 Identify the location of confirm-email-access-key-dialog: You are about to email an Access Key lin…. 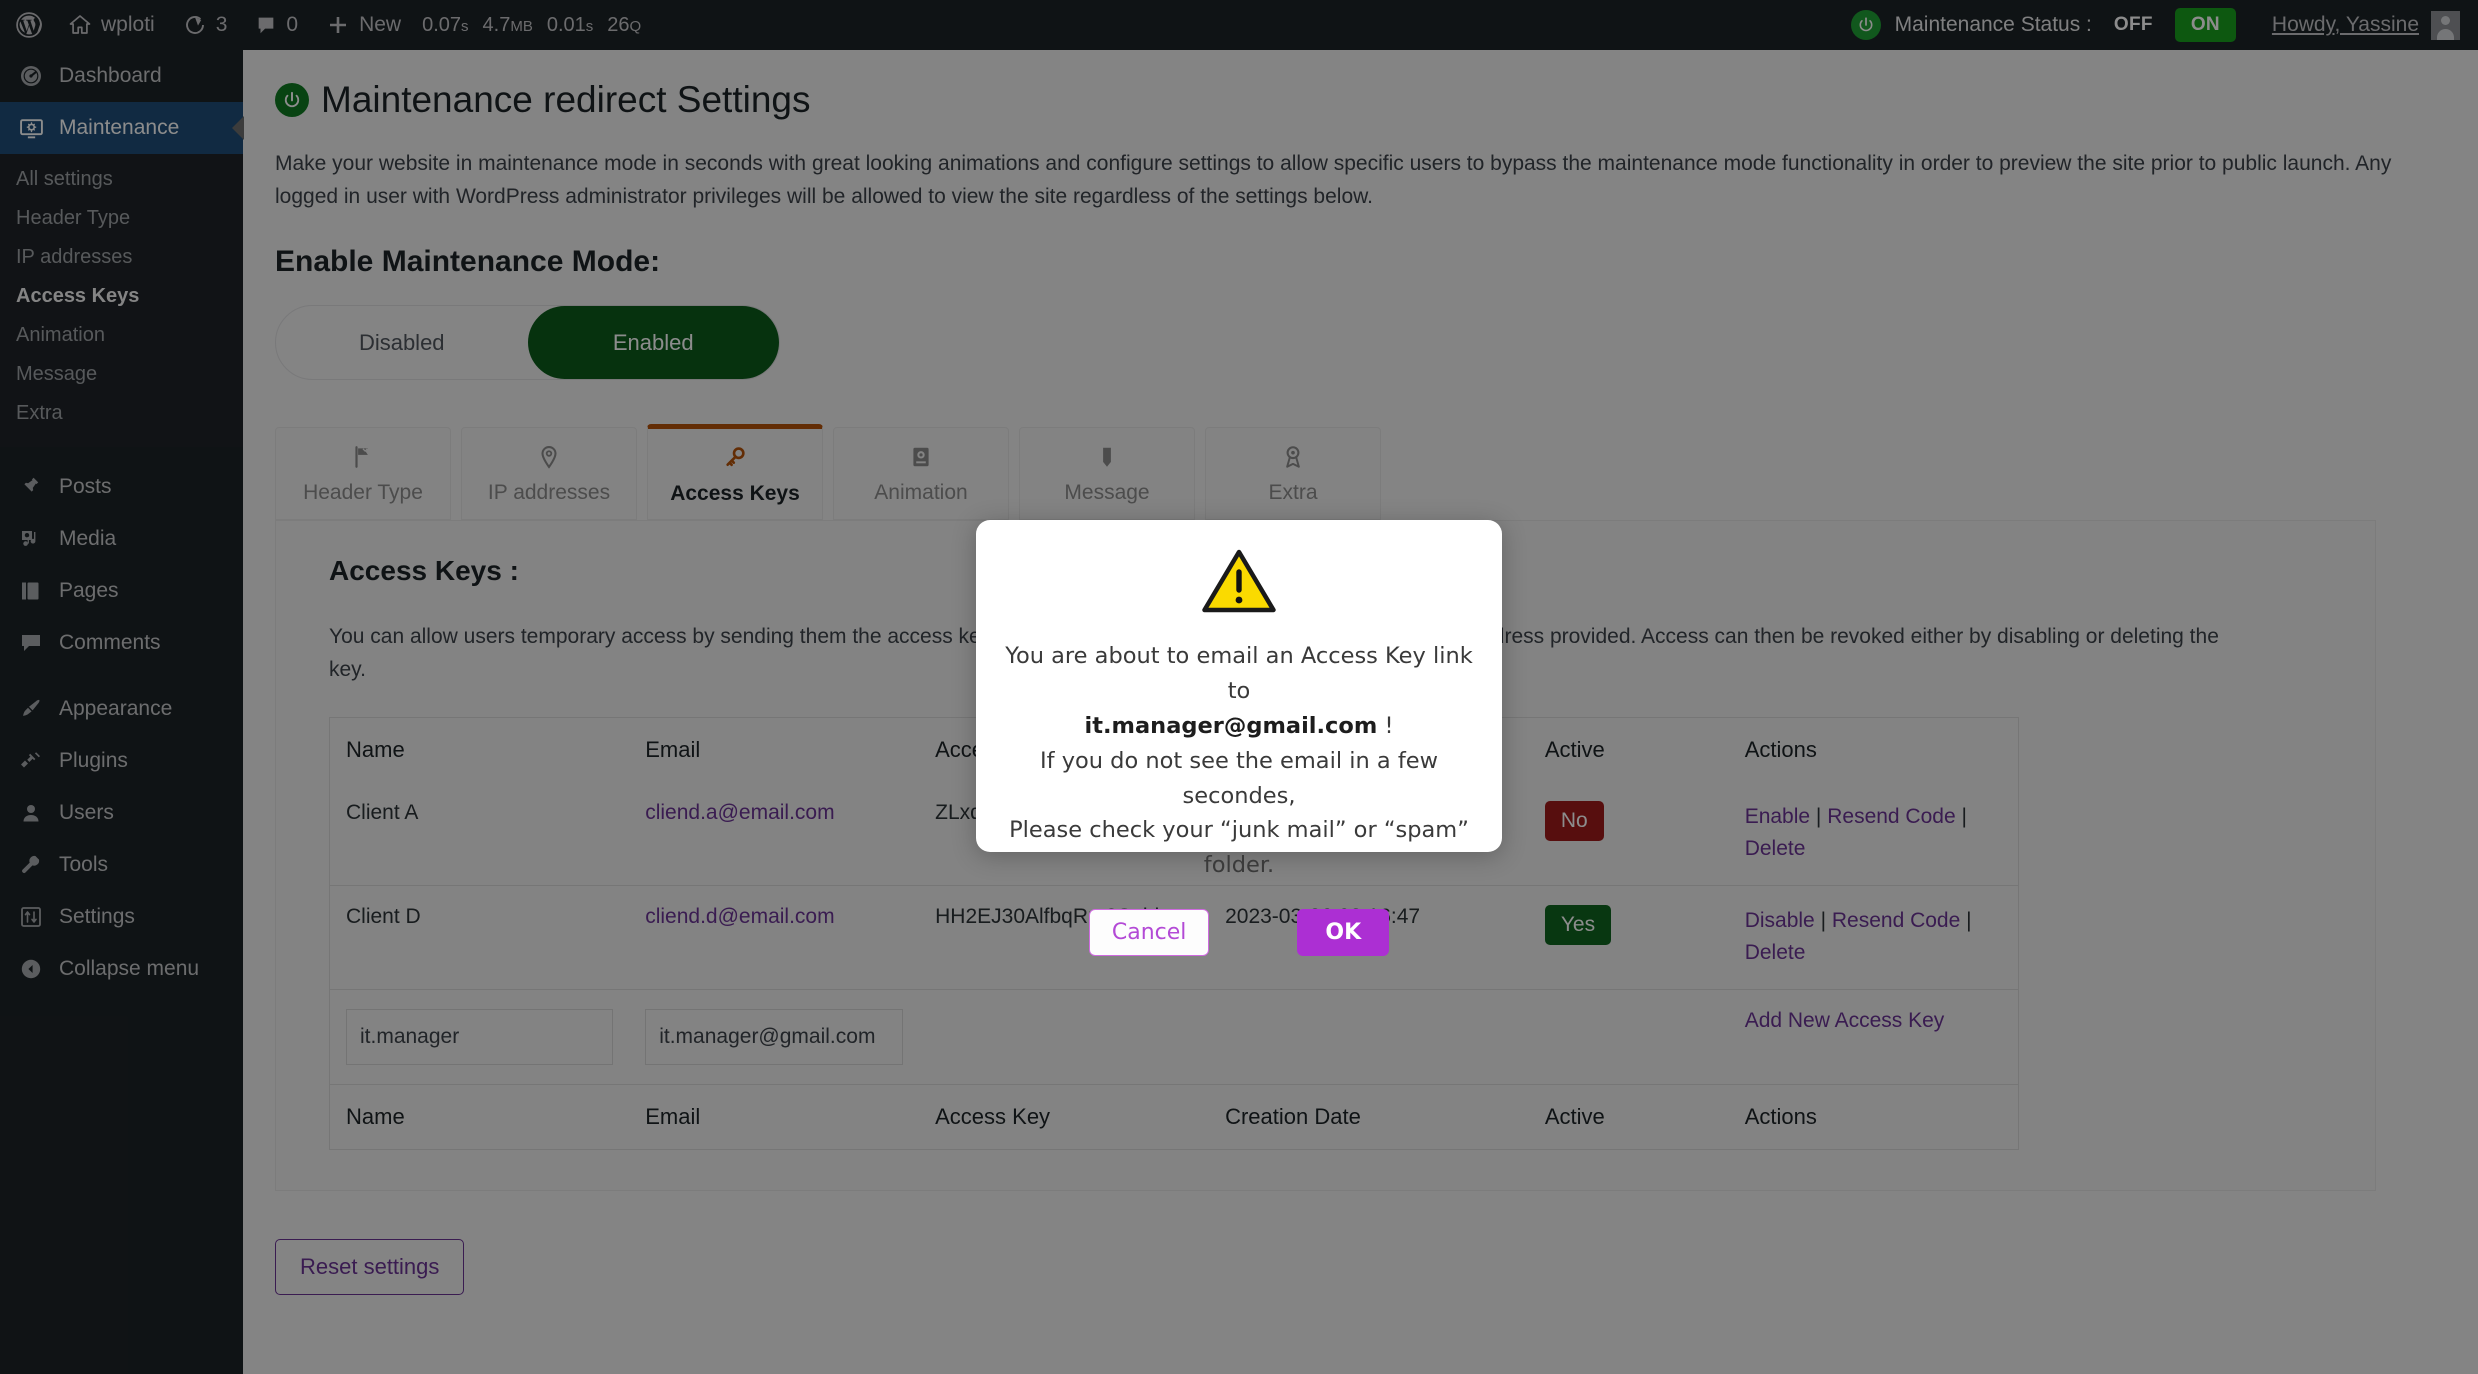
(1239, 738).